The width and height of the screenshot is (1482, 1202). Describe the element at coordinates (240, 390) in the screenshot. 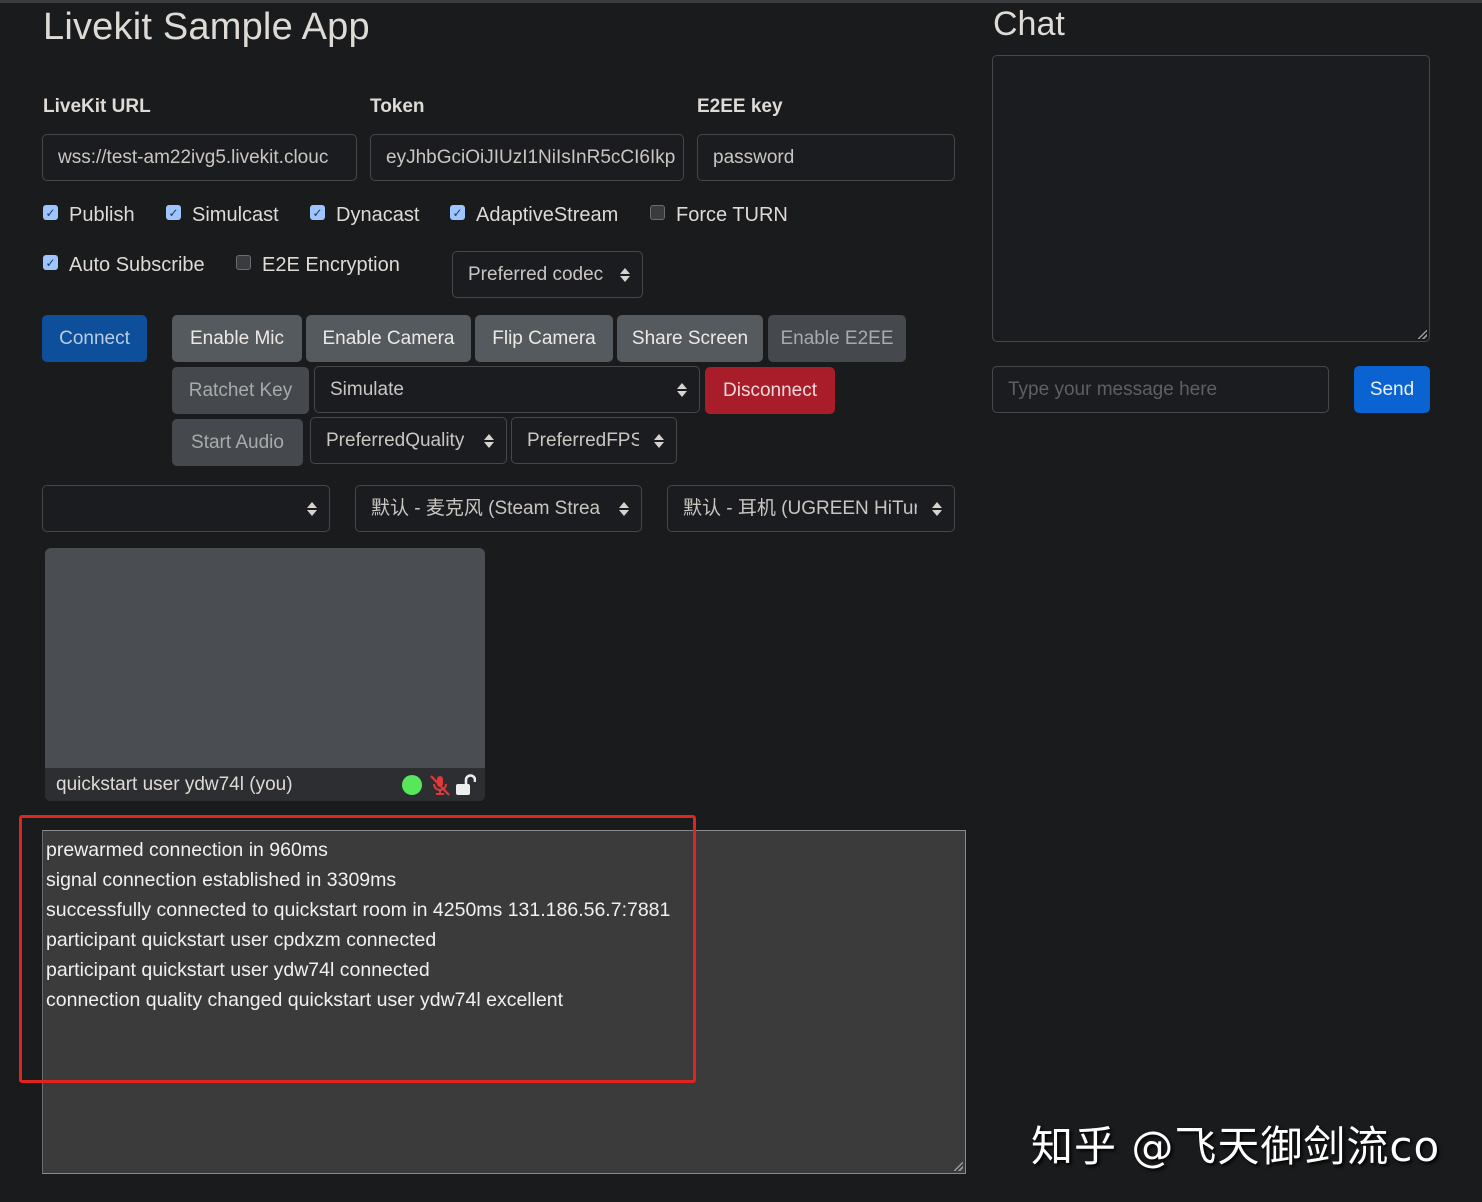

I see `ratchet-key-button: Ratchet Key` at that location.